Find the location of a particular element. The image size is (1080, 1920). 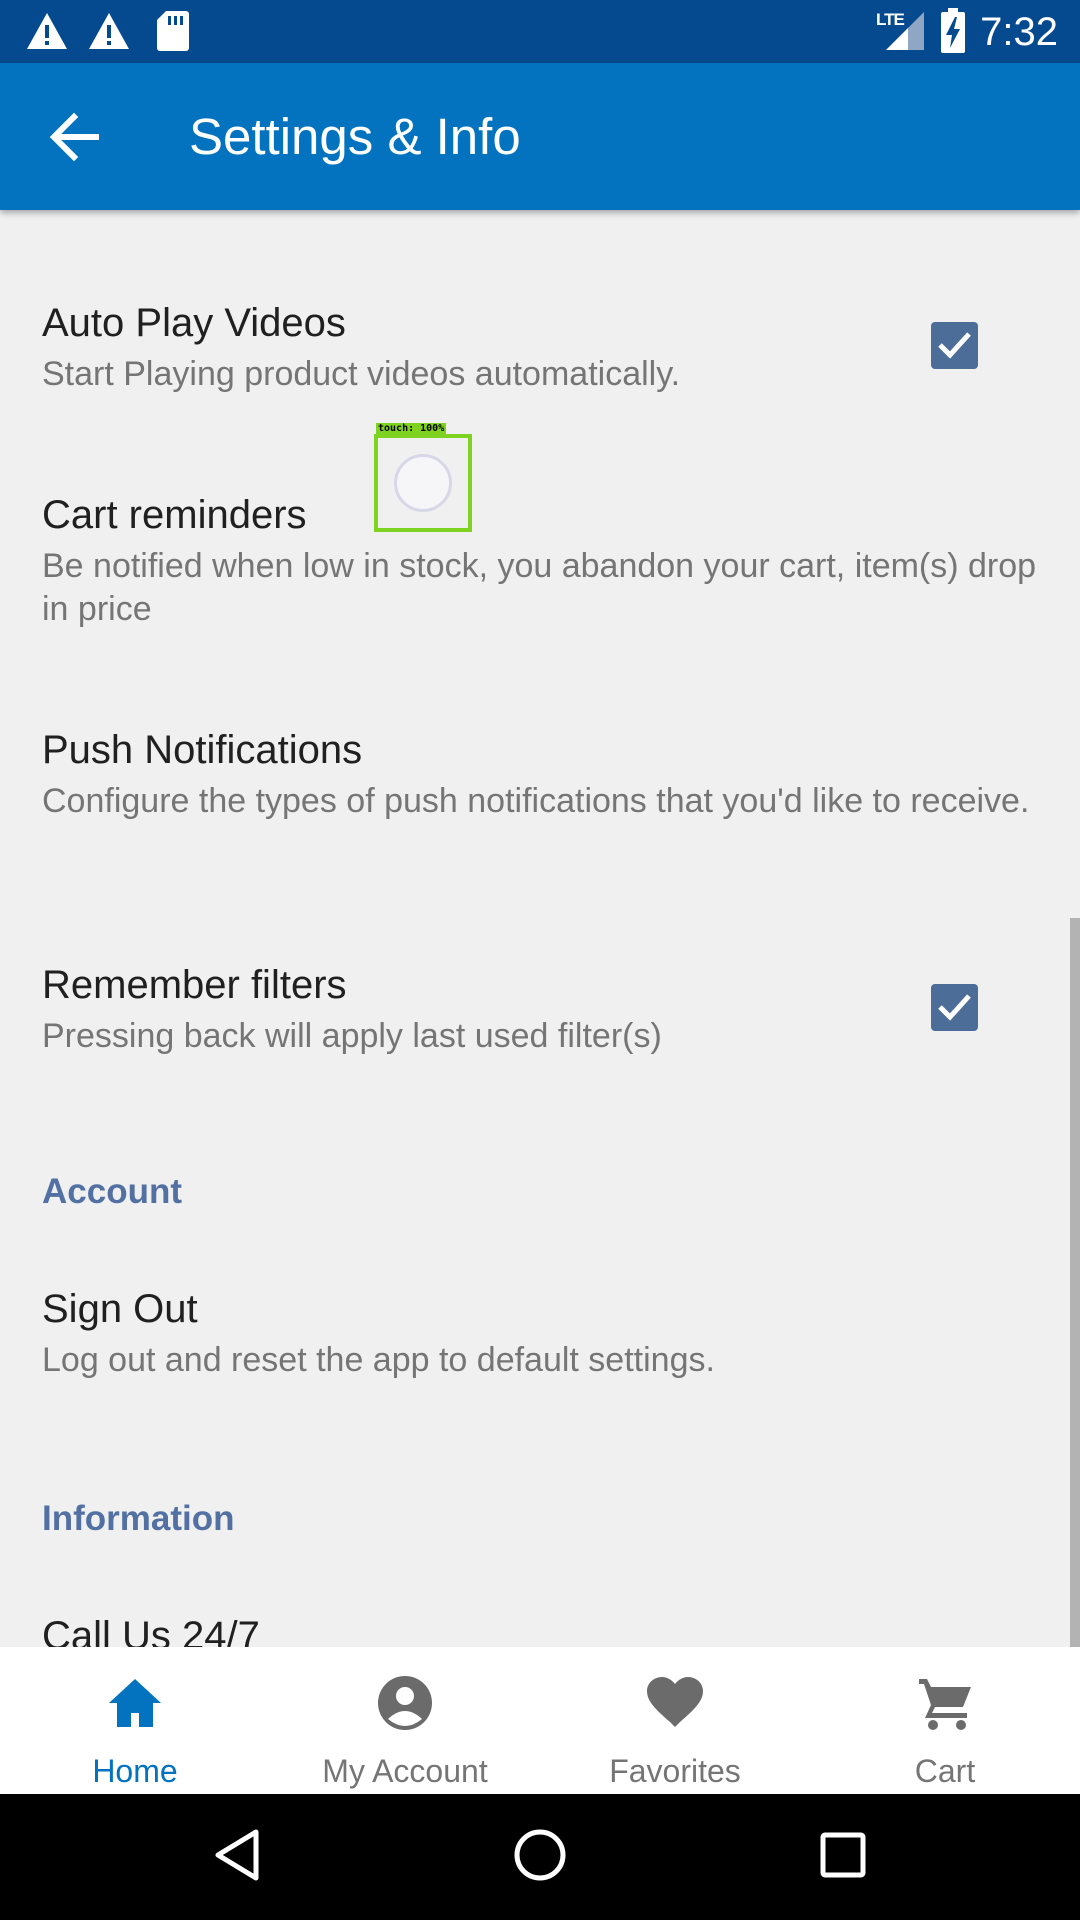

app-bar: Settings & Info is located at coordinates (540, 136).